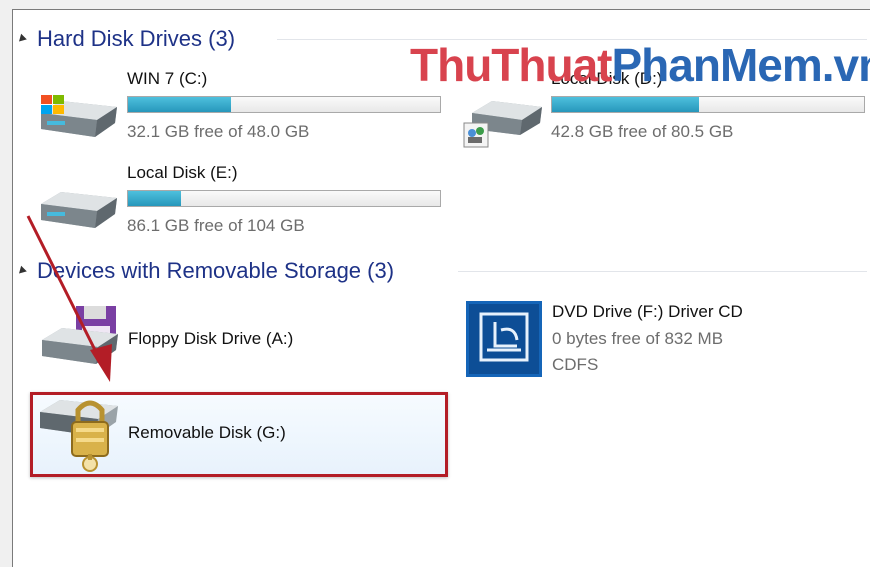 The width and height of the screenshot is (870, 567). I want to click on shared-drive-icon, so click(503, 121).